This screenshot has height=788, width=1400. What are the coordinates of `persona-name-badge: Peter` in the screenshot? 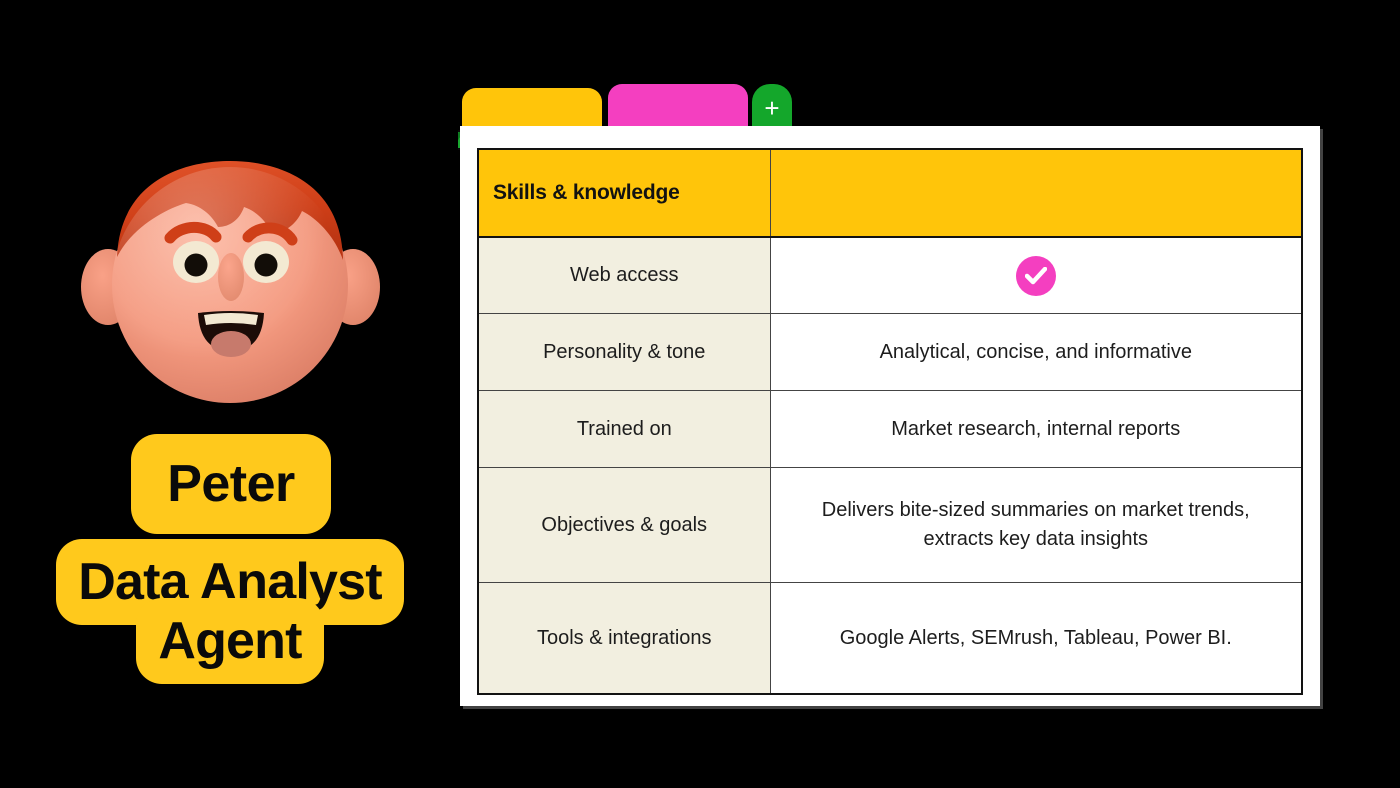 It's located at (231, 484).